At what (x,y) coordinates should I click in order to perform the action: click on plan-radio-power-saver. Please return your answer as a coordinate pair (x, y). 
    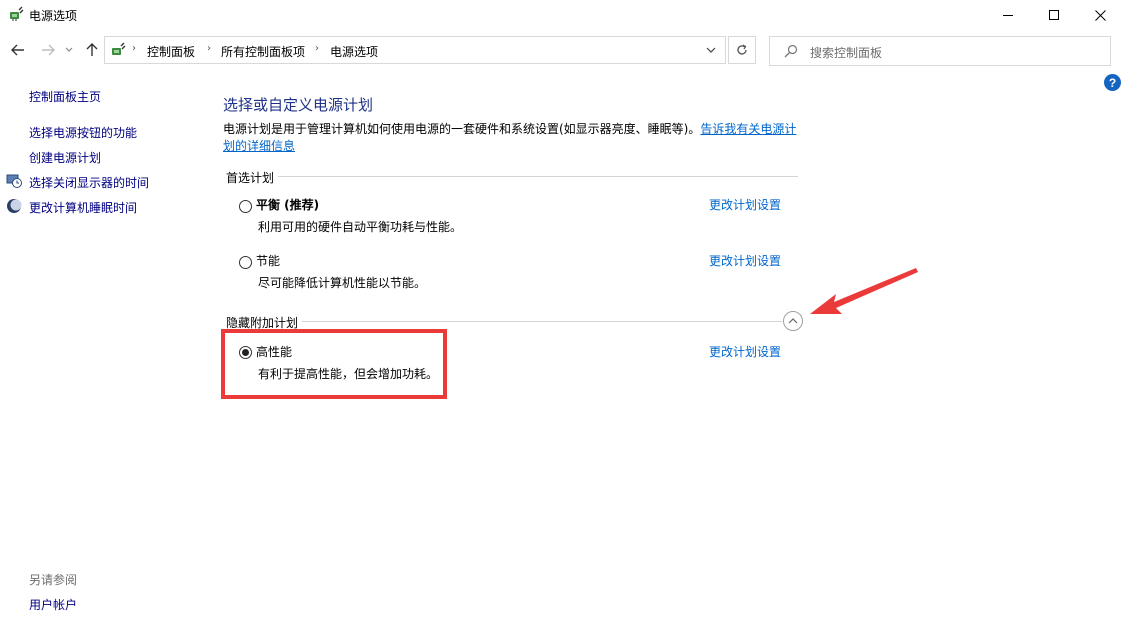
    Looking at the image, I should click on (245, 262).